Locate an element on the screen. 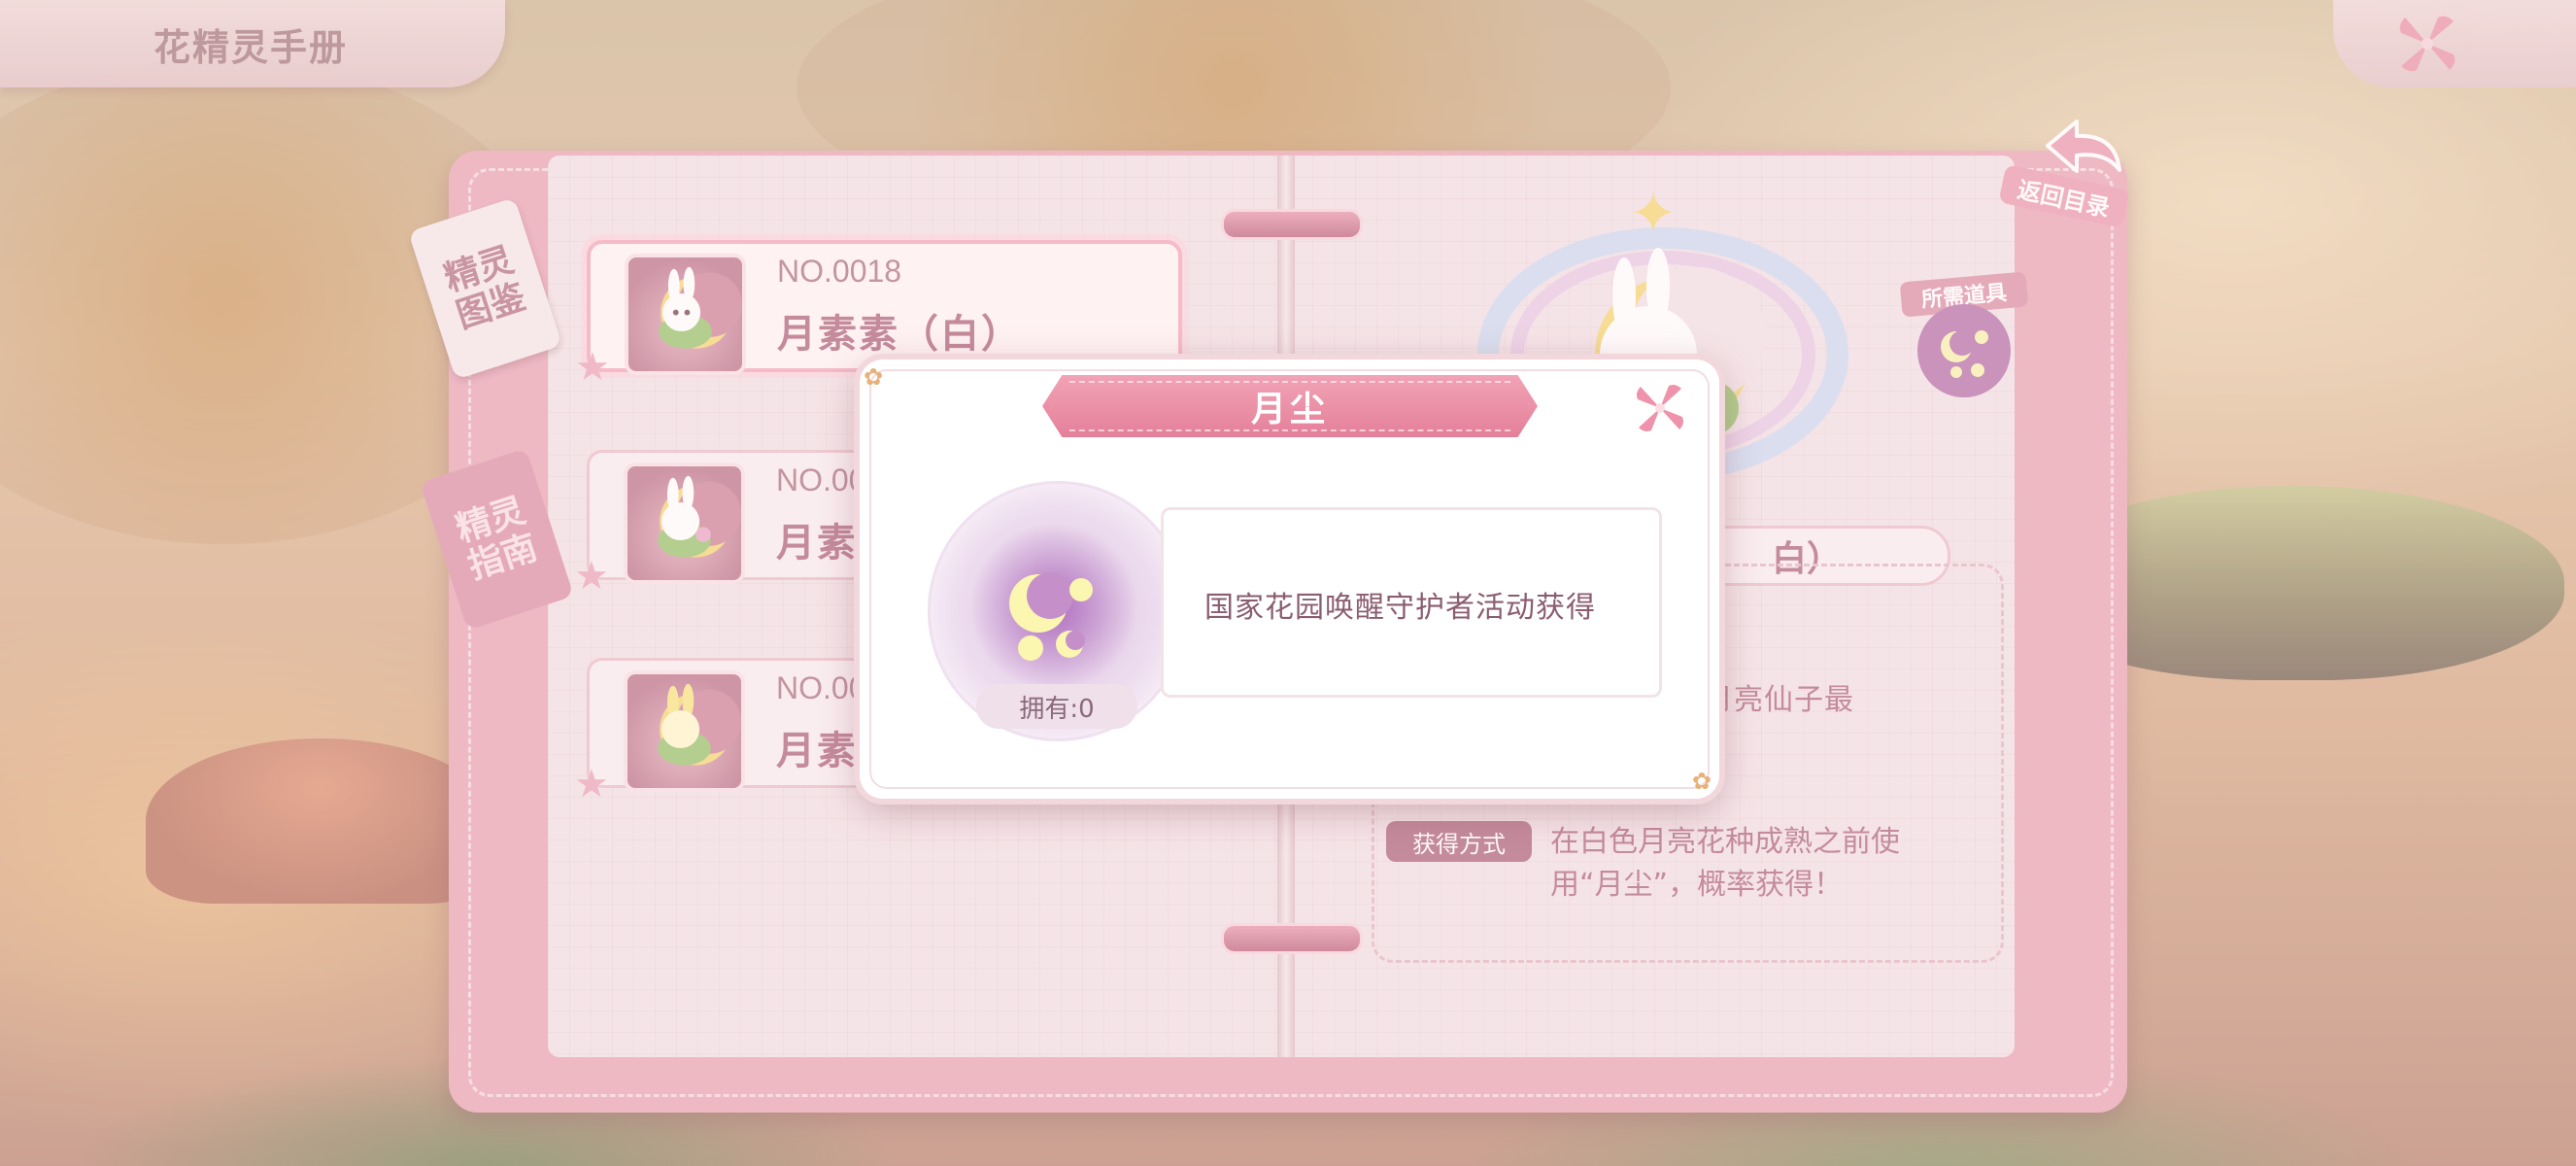  moondust-icon is located at coordinates (1053, 607).